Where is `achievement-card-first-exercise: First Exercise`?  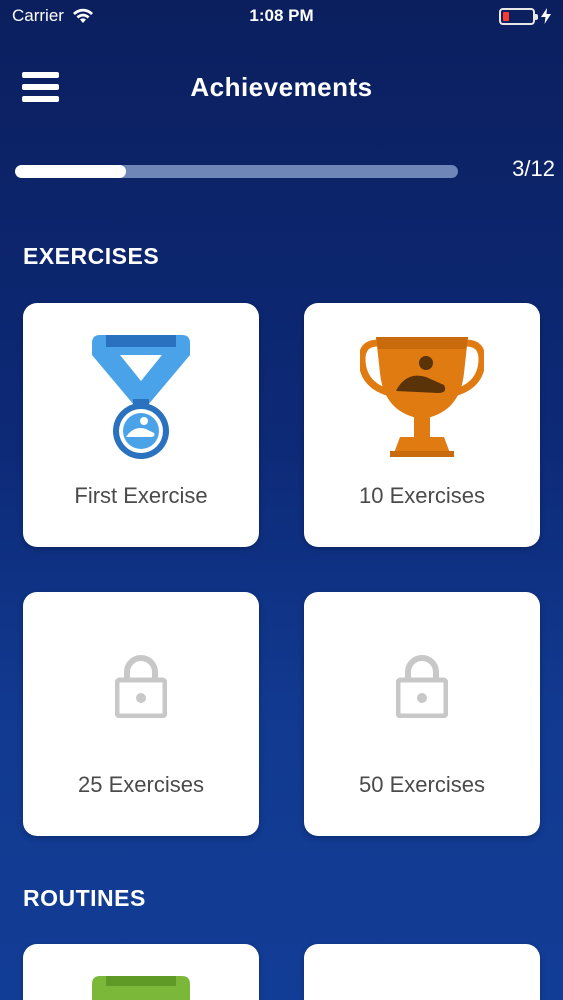 achievement-card-first-exercise: First Exercise is located at coordinates (141, 425).